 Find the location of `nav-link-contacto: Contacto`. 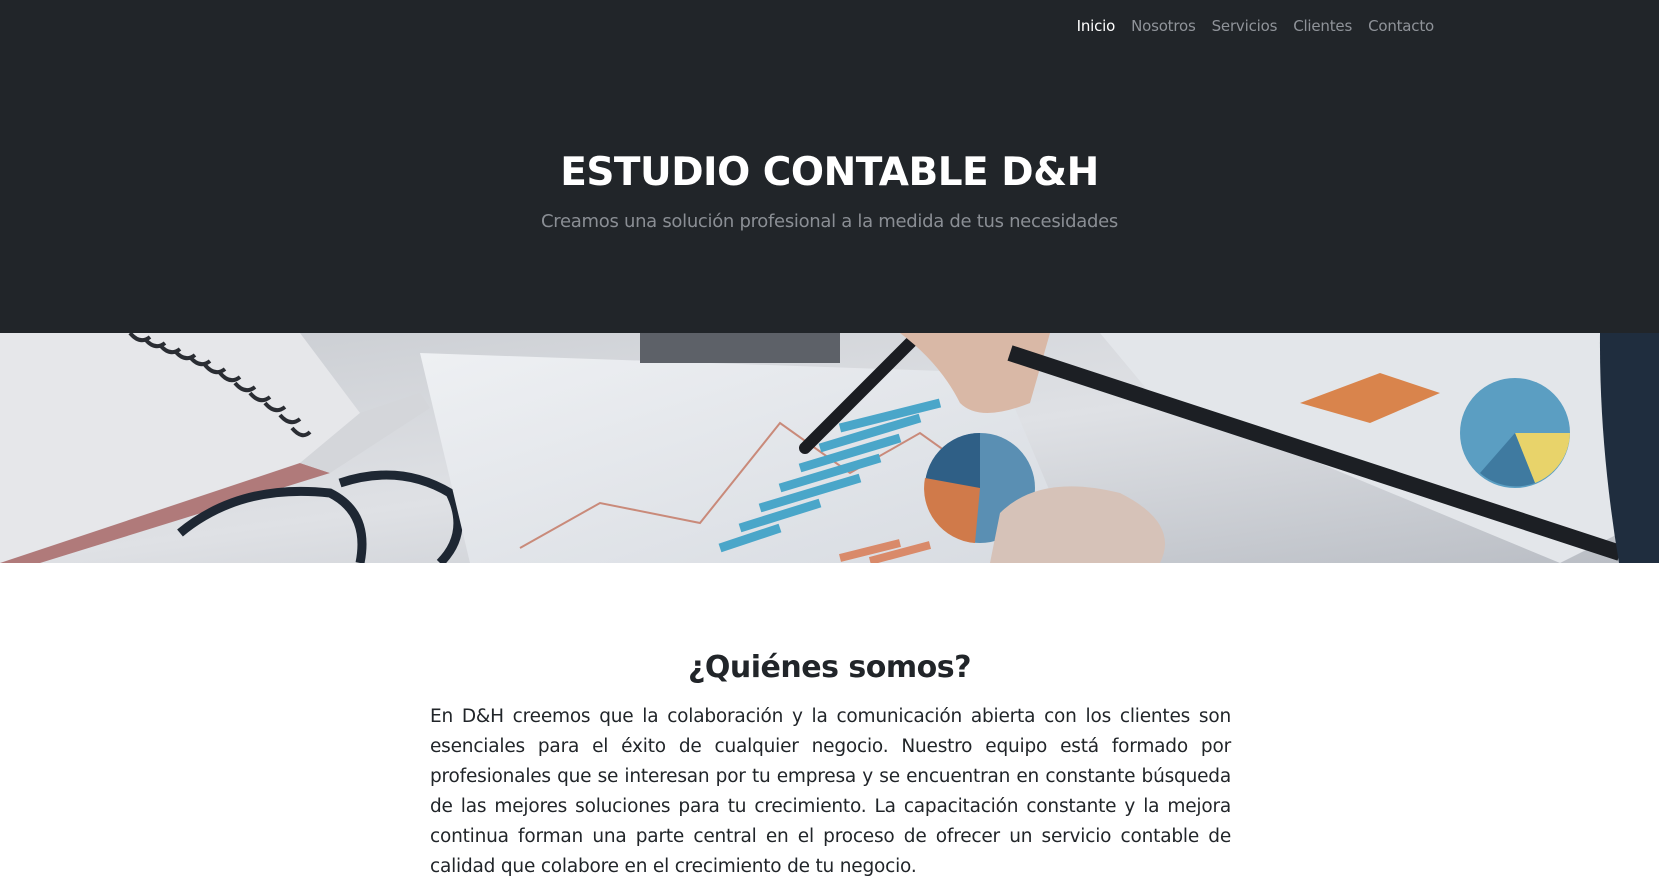

nav-link-contacto: Contacto is located at coordinates (1401, 26).